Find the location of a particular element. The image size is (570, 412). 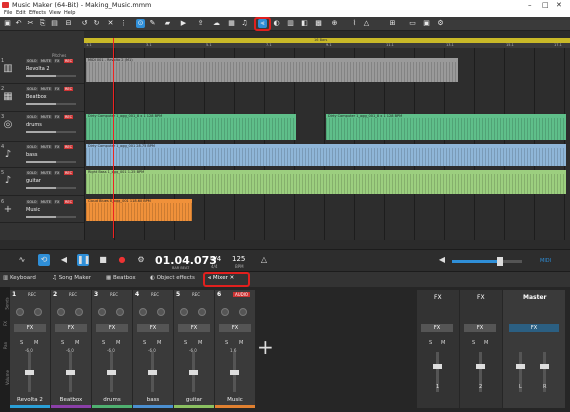

add-channel-icon: + is located at coordinates (265, 347).